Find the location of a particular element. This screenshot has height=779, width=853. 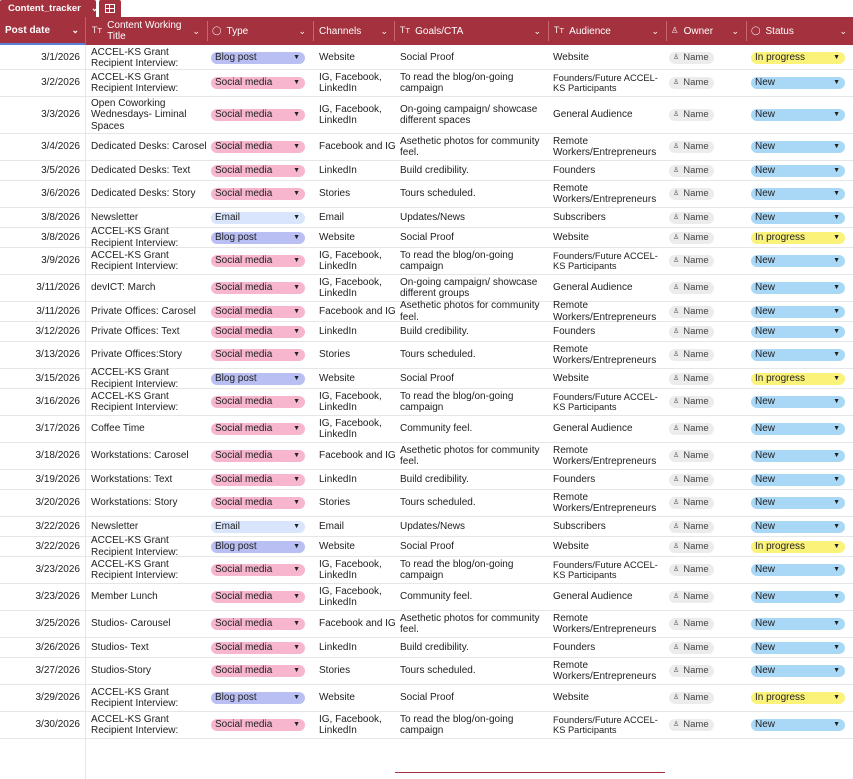

column-header-title: Tт Content Working Title ⌄ is located at coordinates (148, 31).